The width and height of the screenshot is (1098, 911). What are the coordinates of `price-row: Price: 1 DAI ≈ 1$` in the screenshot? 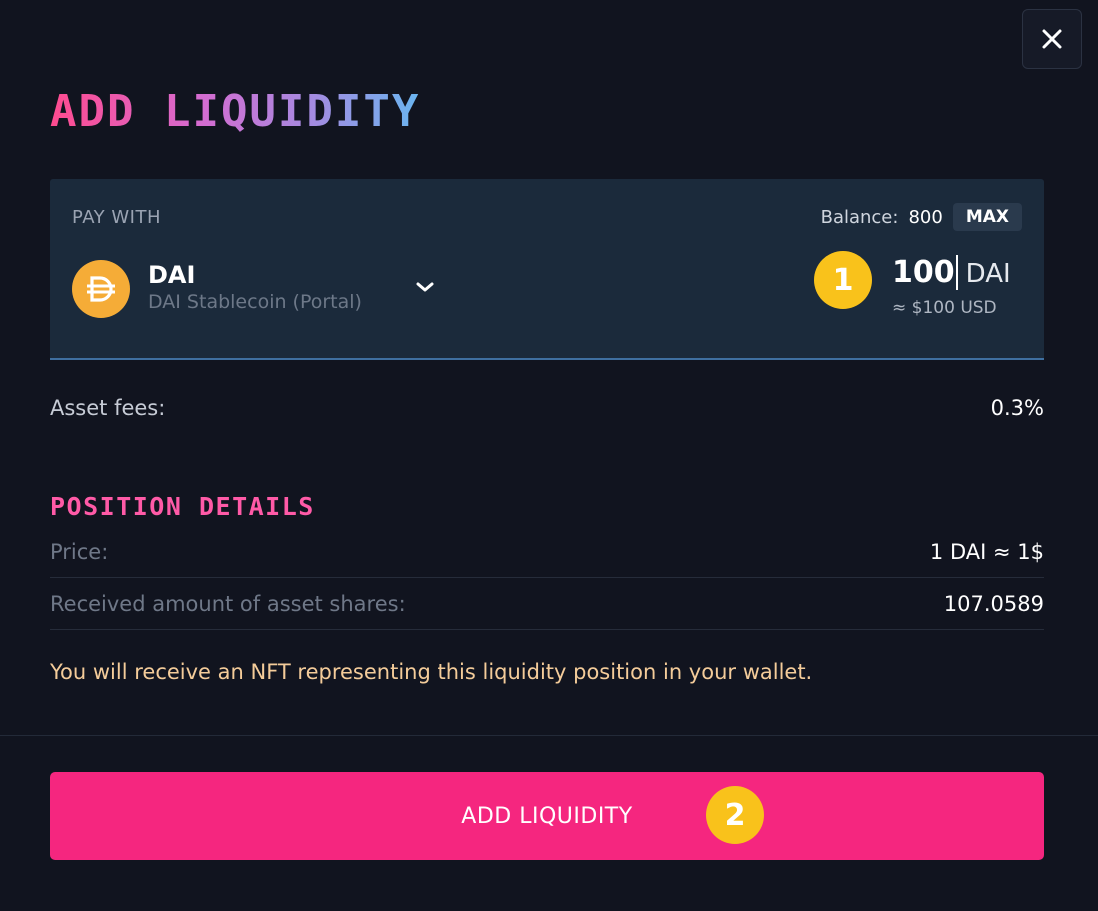 It's located at (547, 552).